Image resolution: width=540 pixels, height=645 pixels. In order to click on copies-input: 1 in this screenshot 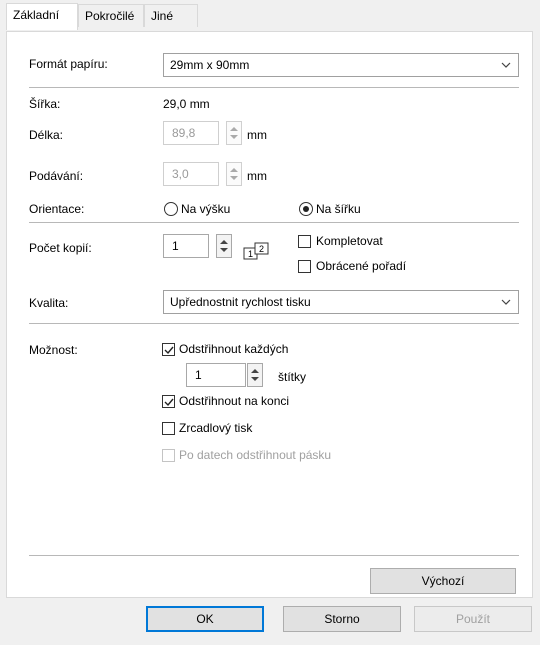, I will do `click(186, 246)`.